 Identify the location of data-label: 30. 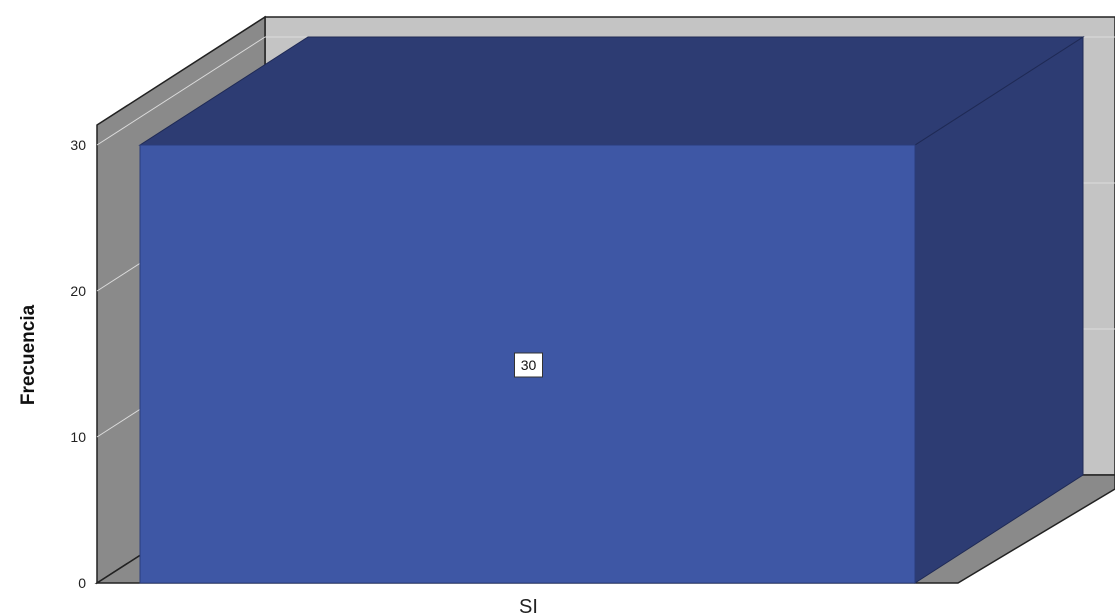
(529, 365).